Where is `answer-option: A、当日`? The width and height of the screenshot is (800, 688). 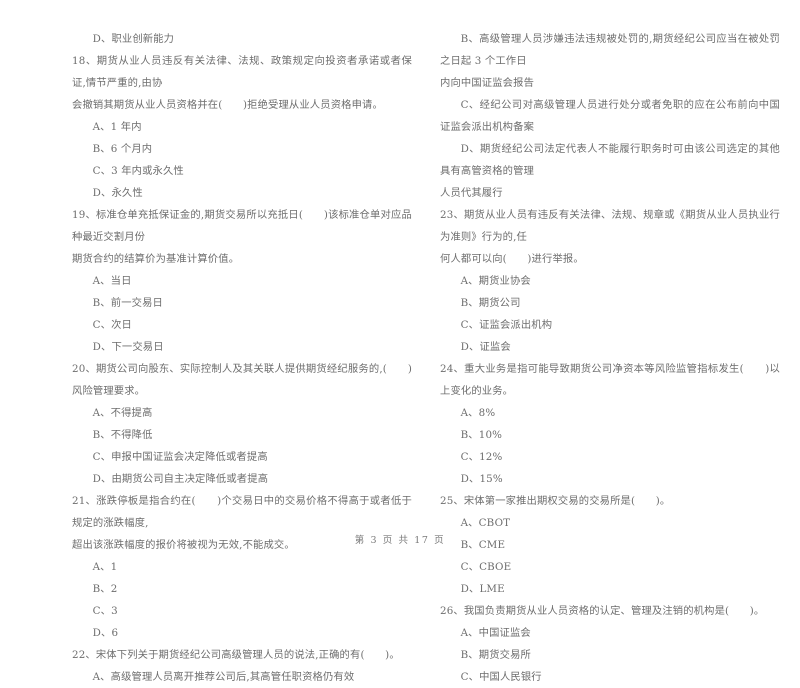
answer-option: A、当日 is located at coordinates (112, 281).